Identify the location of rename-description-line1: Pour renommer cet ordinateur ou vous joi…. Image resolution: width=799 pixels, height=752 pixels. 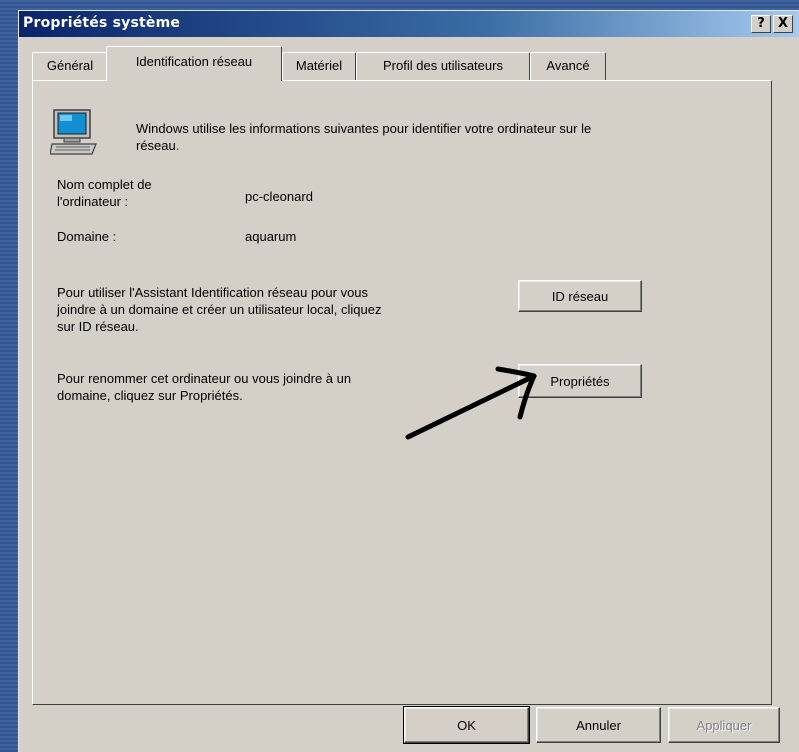
(204, 378).